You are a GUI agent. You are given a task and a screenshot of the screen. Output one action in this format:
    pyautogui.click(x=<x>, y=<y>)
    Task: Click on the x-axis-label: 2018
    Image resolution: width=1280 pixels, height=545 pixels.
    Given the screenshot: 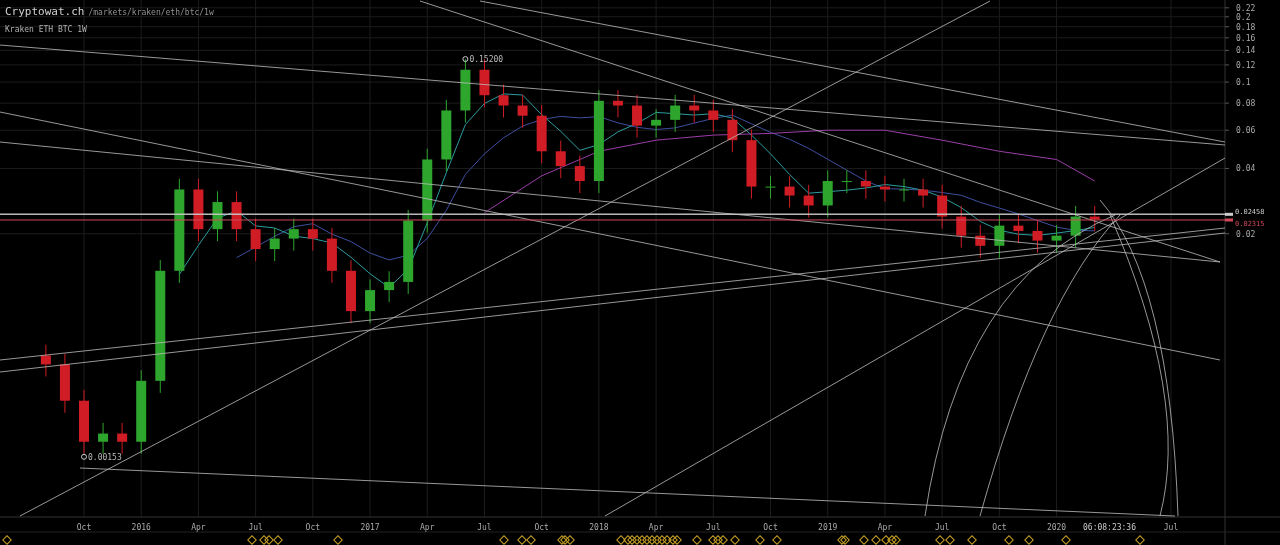 What is the action you would take?
    pyautogui.click(x=599, y=527)
    